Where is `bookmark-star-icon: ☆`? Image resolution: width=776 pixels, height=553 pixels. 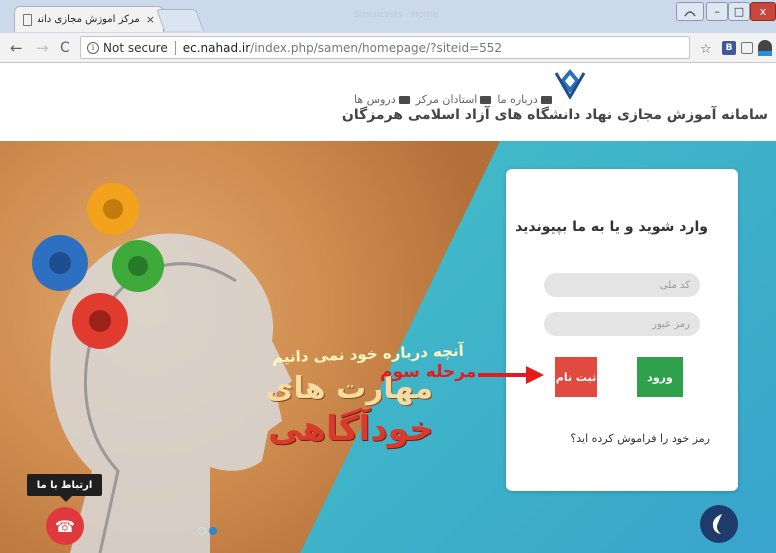 bookmark-star-icon: ☆ is located at coordinates (706, 49).